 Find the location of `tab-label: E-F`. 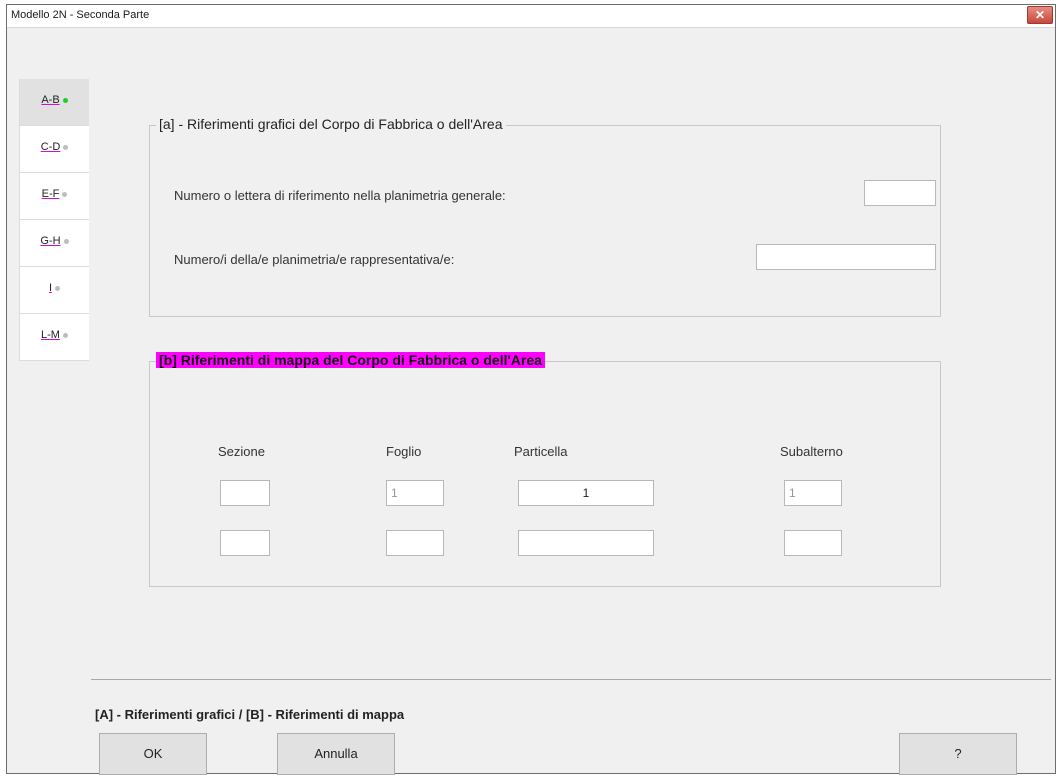

tab-label: E-F is located at coordinates (50, 194).